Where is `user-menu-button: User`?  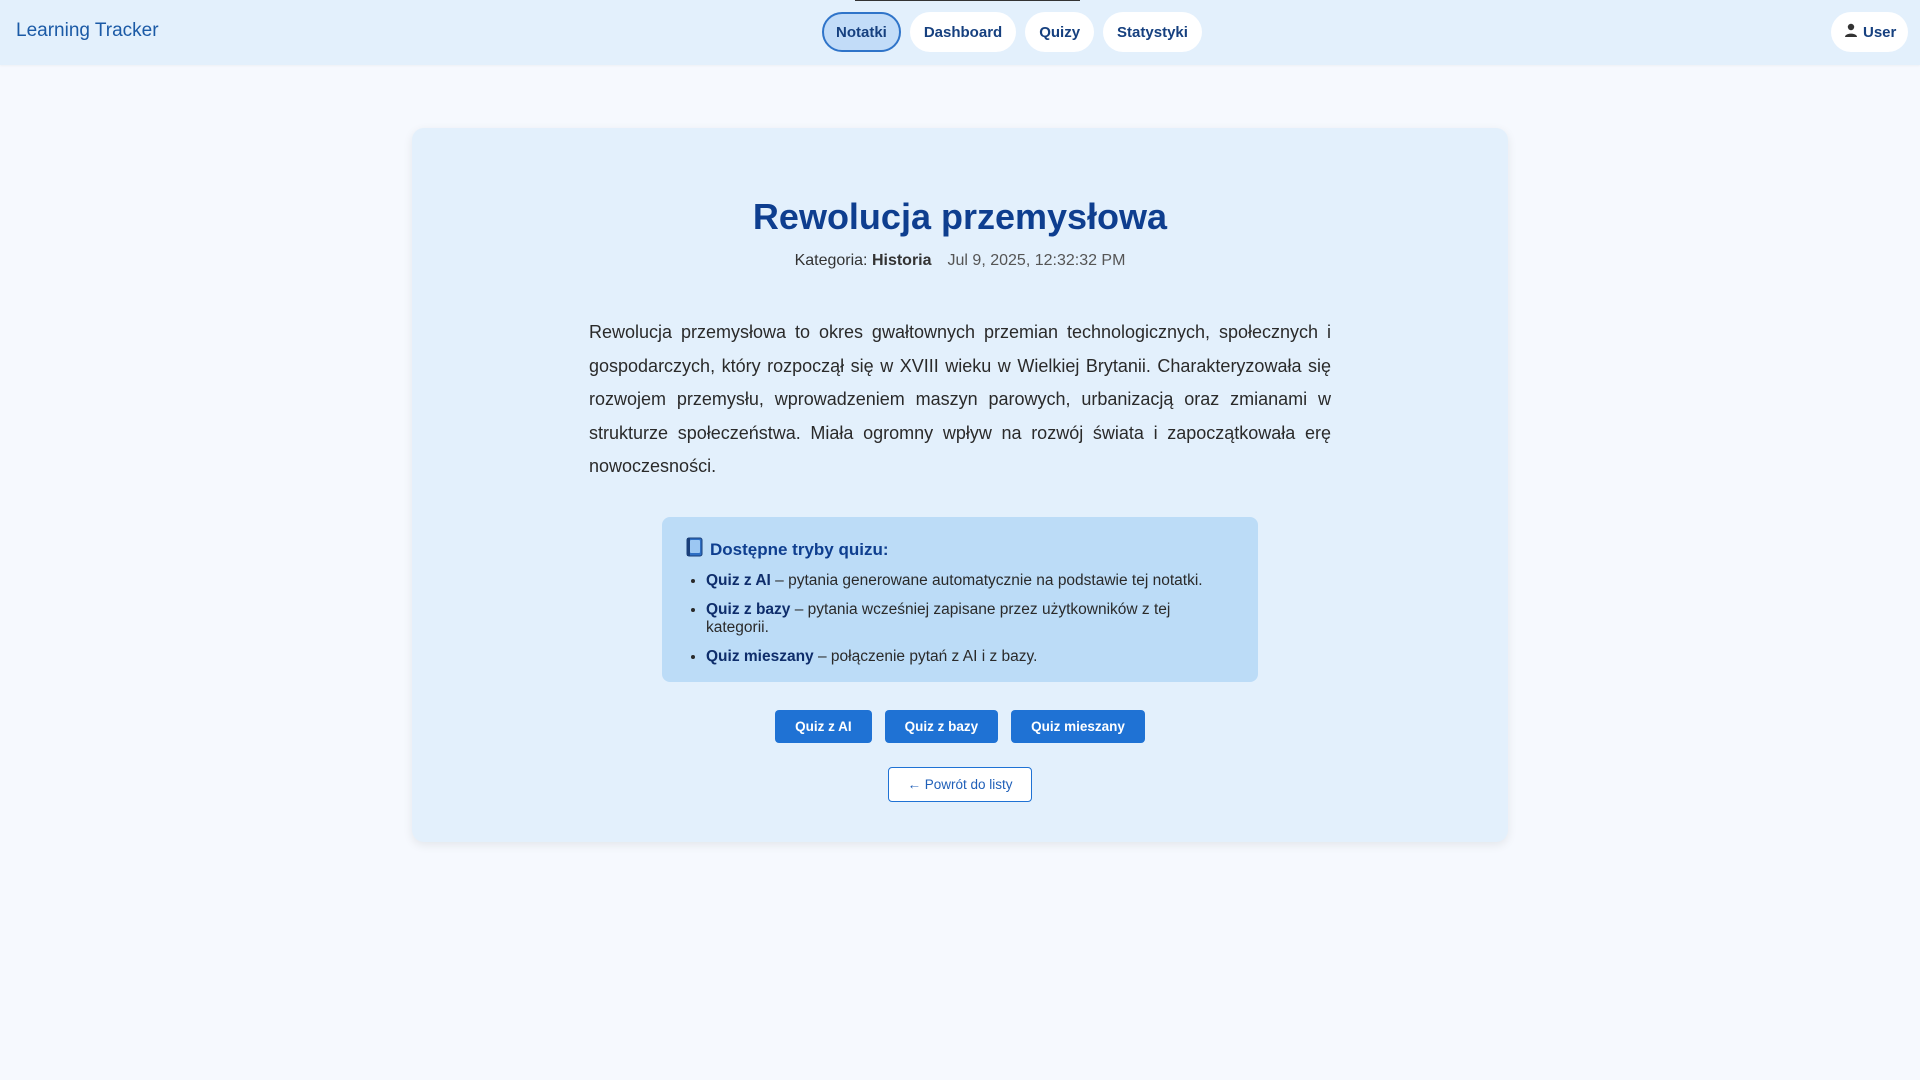
user-menu-button: User is located at coordinates (1870, 32).